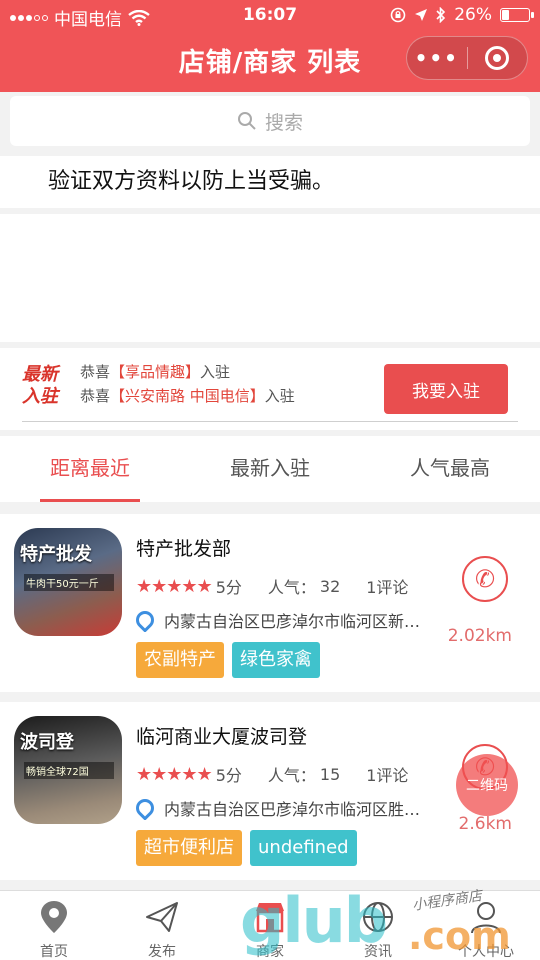 This screenshot has height=960, width=540. I want to click on shop-icon, so click(270, 918).